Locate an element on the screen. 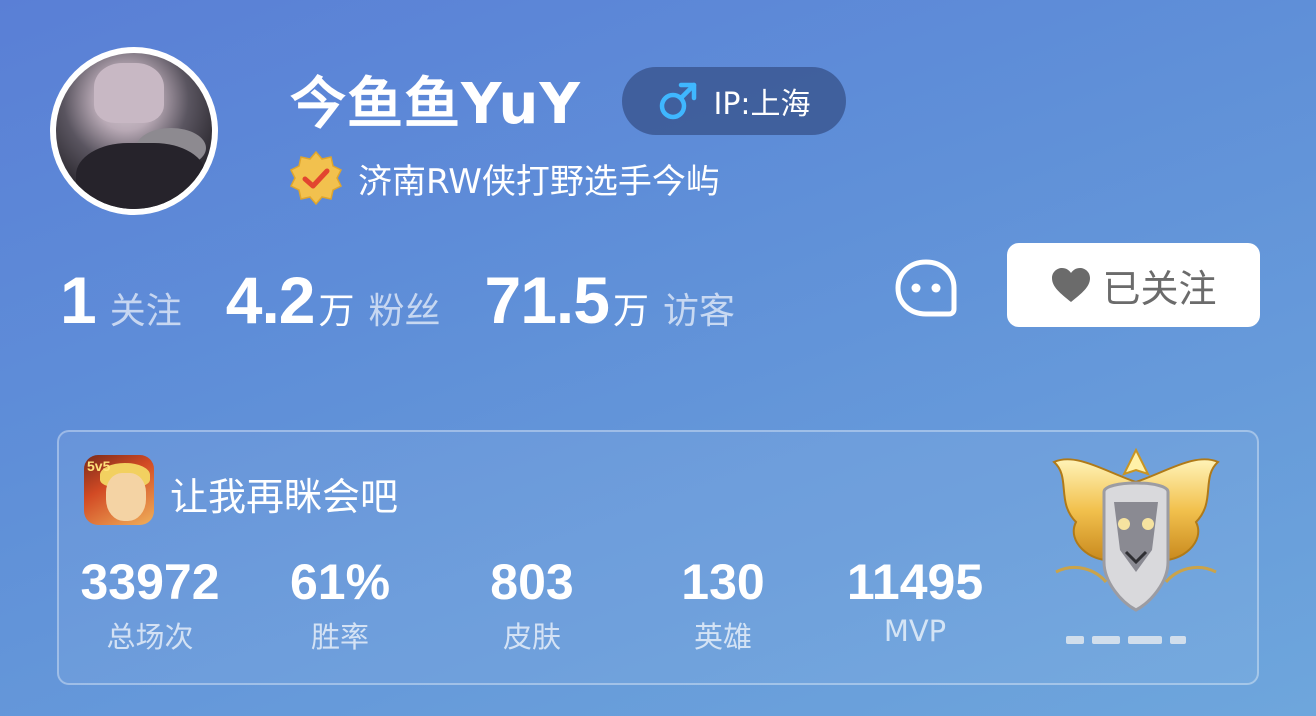  ip-location: IP:上海 is located at coordinates (762, 104).